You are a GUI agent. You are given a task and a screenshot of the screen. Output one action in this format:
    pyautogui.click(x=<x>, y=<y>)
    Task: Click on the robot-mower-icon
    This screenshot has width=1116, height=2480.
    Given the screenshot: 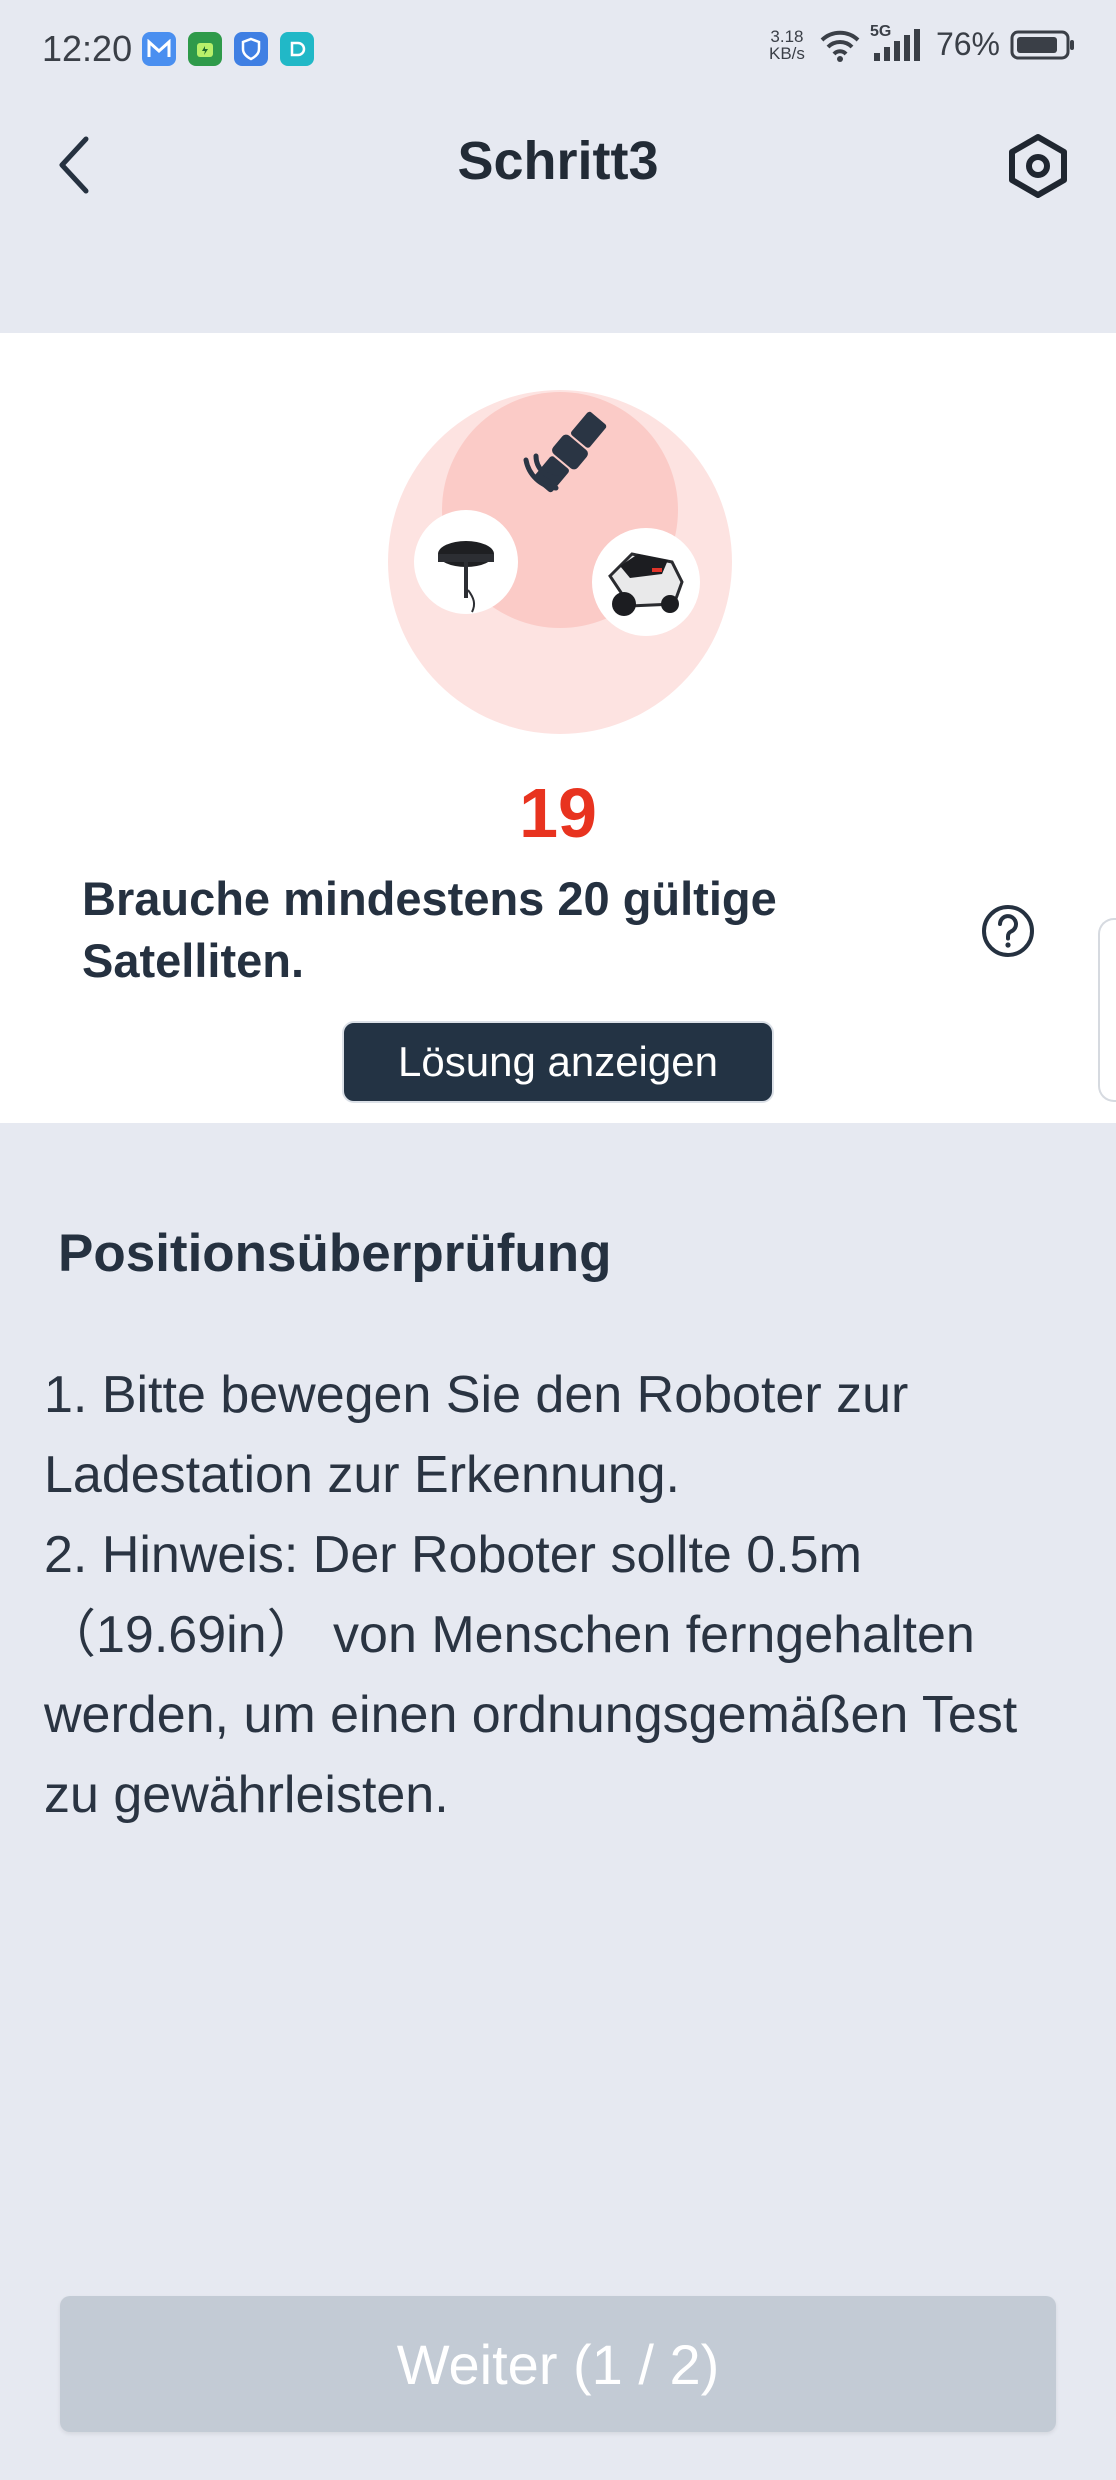 What is the action you would take?
    pyautogui.click(x=646, y=582)
    